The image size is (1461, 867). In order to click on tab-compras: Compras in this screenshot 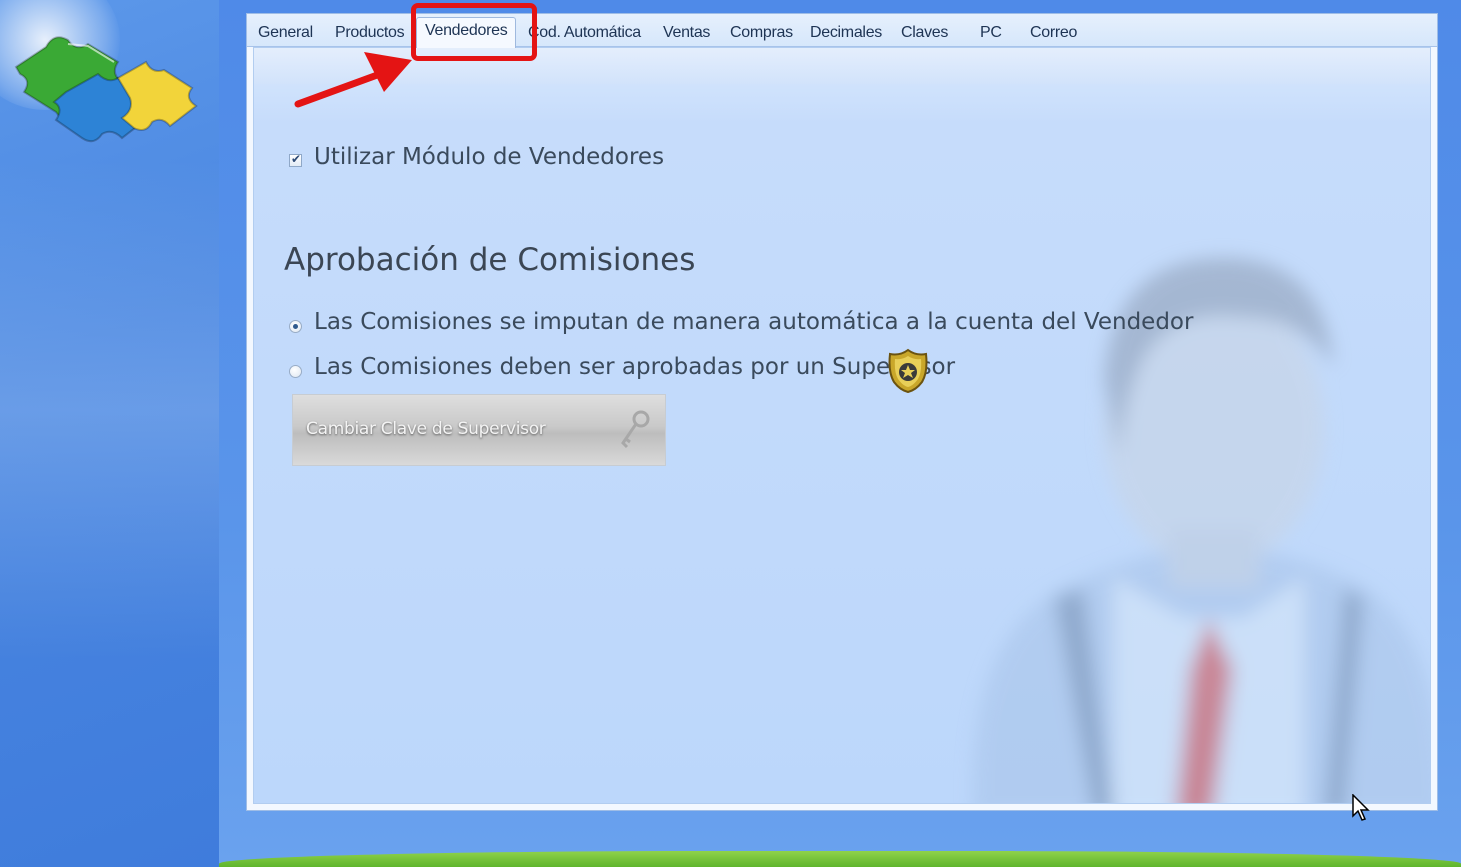, I will do `click(761, 33)`.